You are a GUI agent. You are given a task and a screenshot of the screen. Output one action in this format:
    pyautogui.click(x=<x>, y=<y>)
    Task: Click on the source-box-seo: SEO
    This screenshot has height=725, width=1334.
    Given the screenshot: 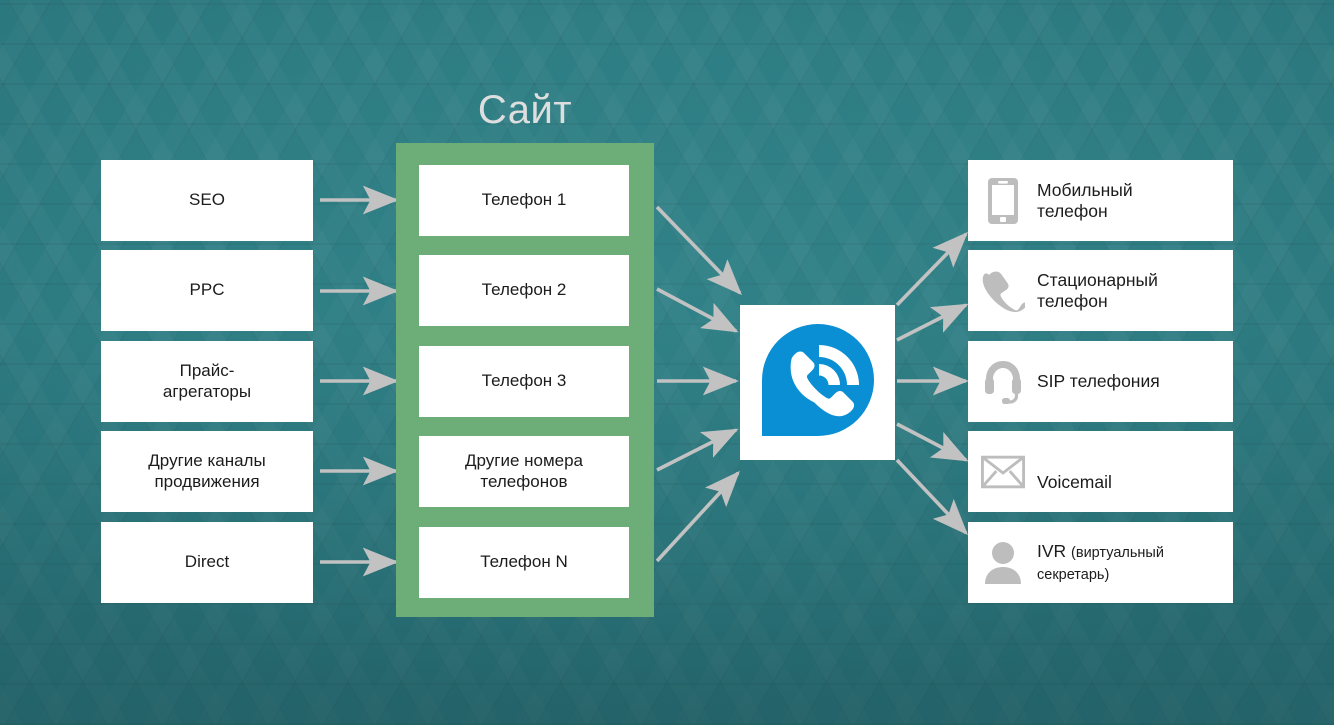 What is the action you would take?
    pyautogui.click(x=207, y=200)
    